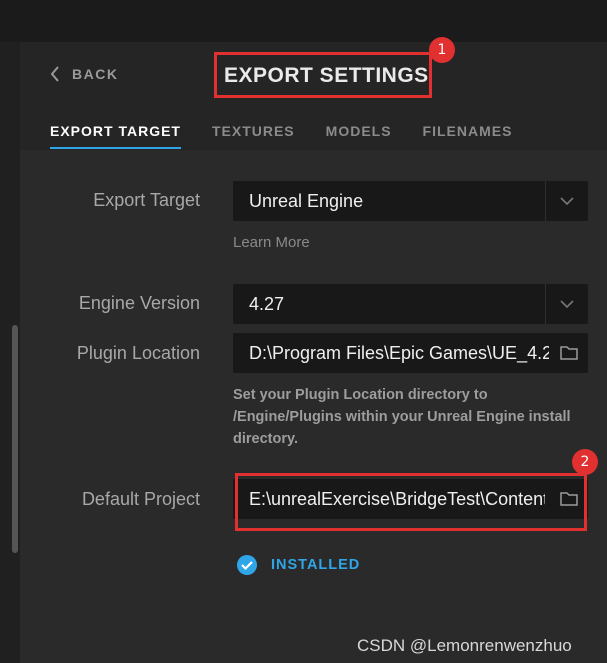  I want to click on export-target-label: Export Target, so click(146, 200).